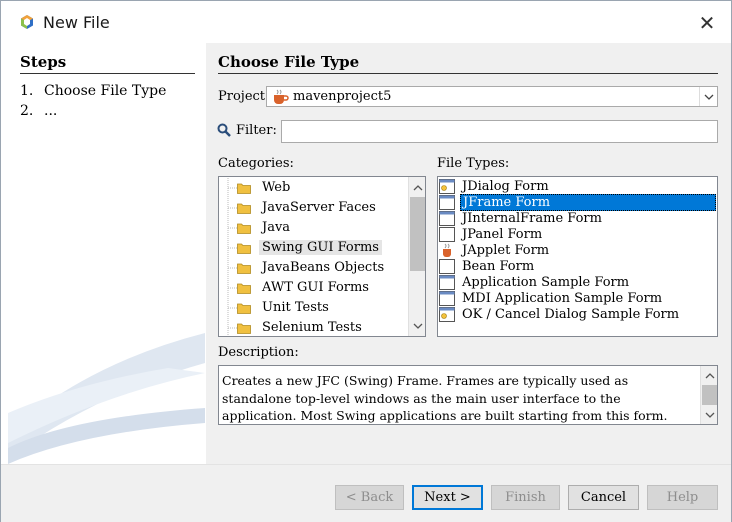  I want to click on file-type-item: Bean Form, so click(577, 266).